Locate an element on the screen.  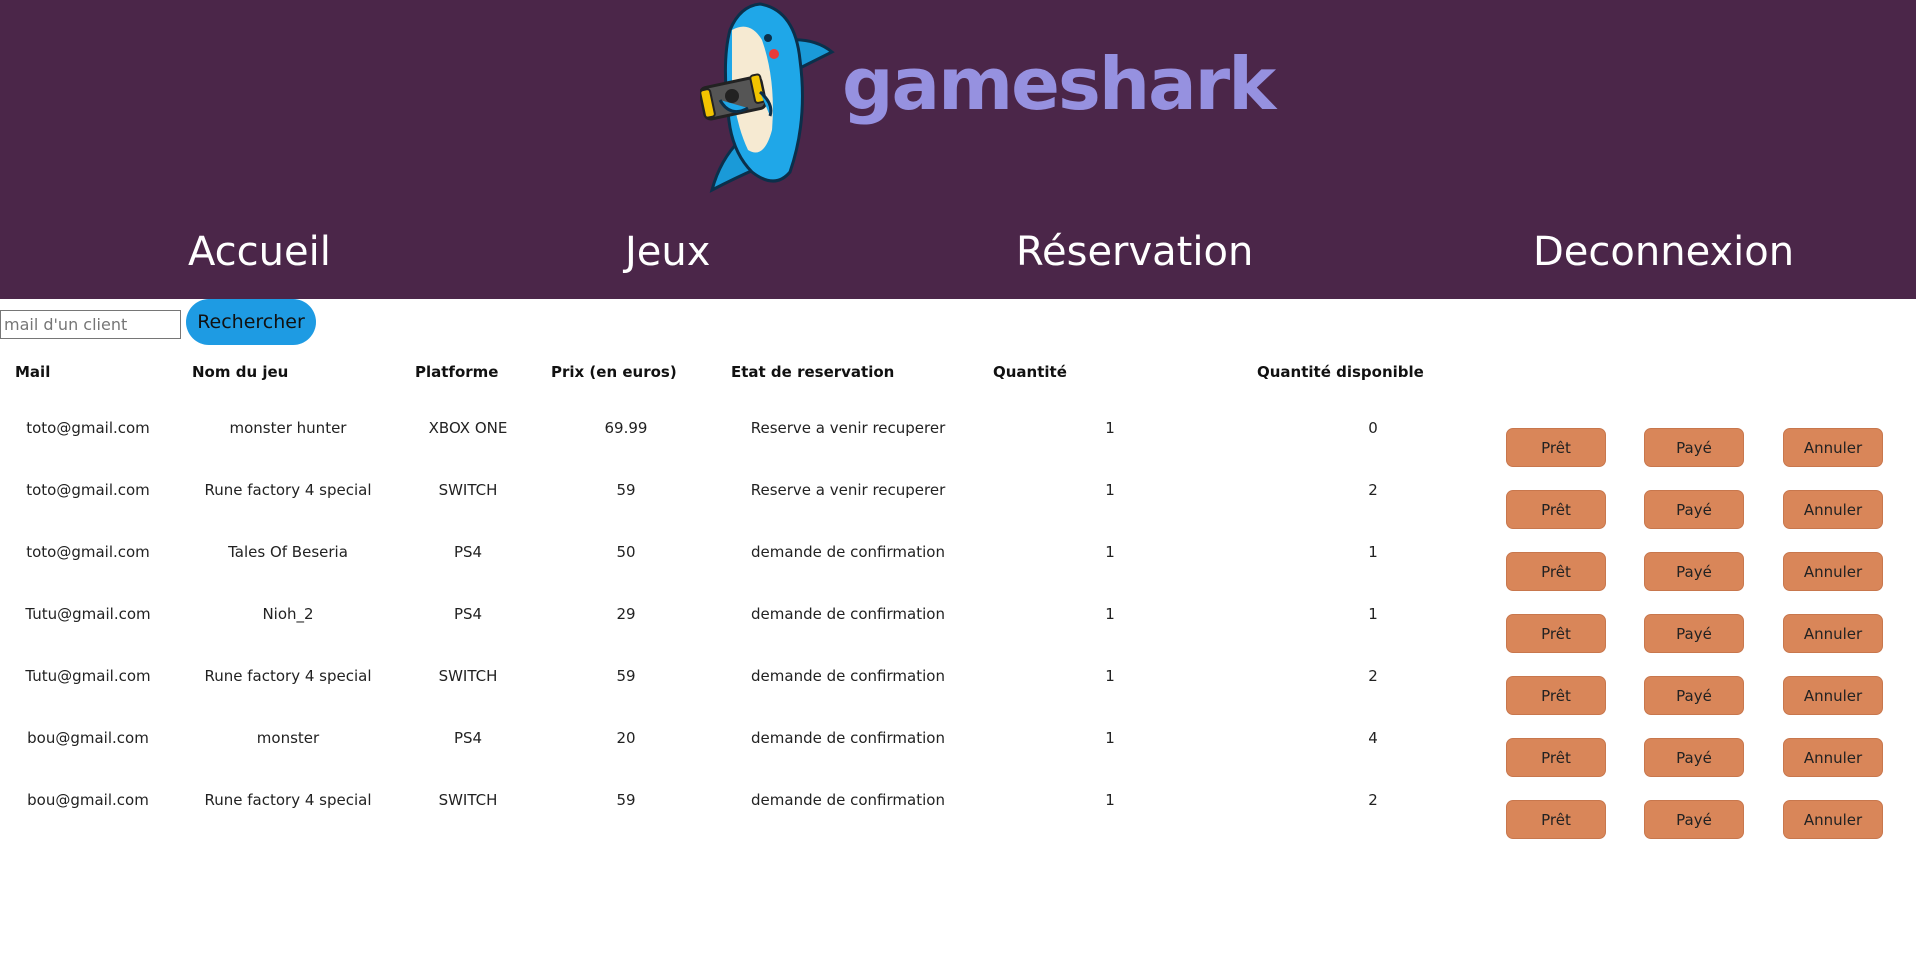
column-header-jeu: Nom du jeu is located at coordinates (240, 372).